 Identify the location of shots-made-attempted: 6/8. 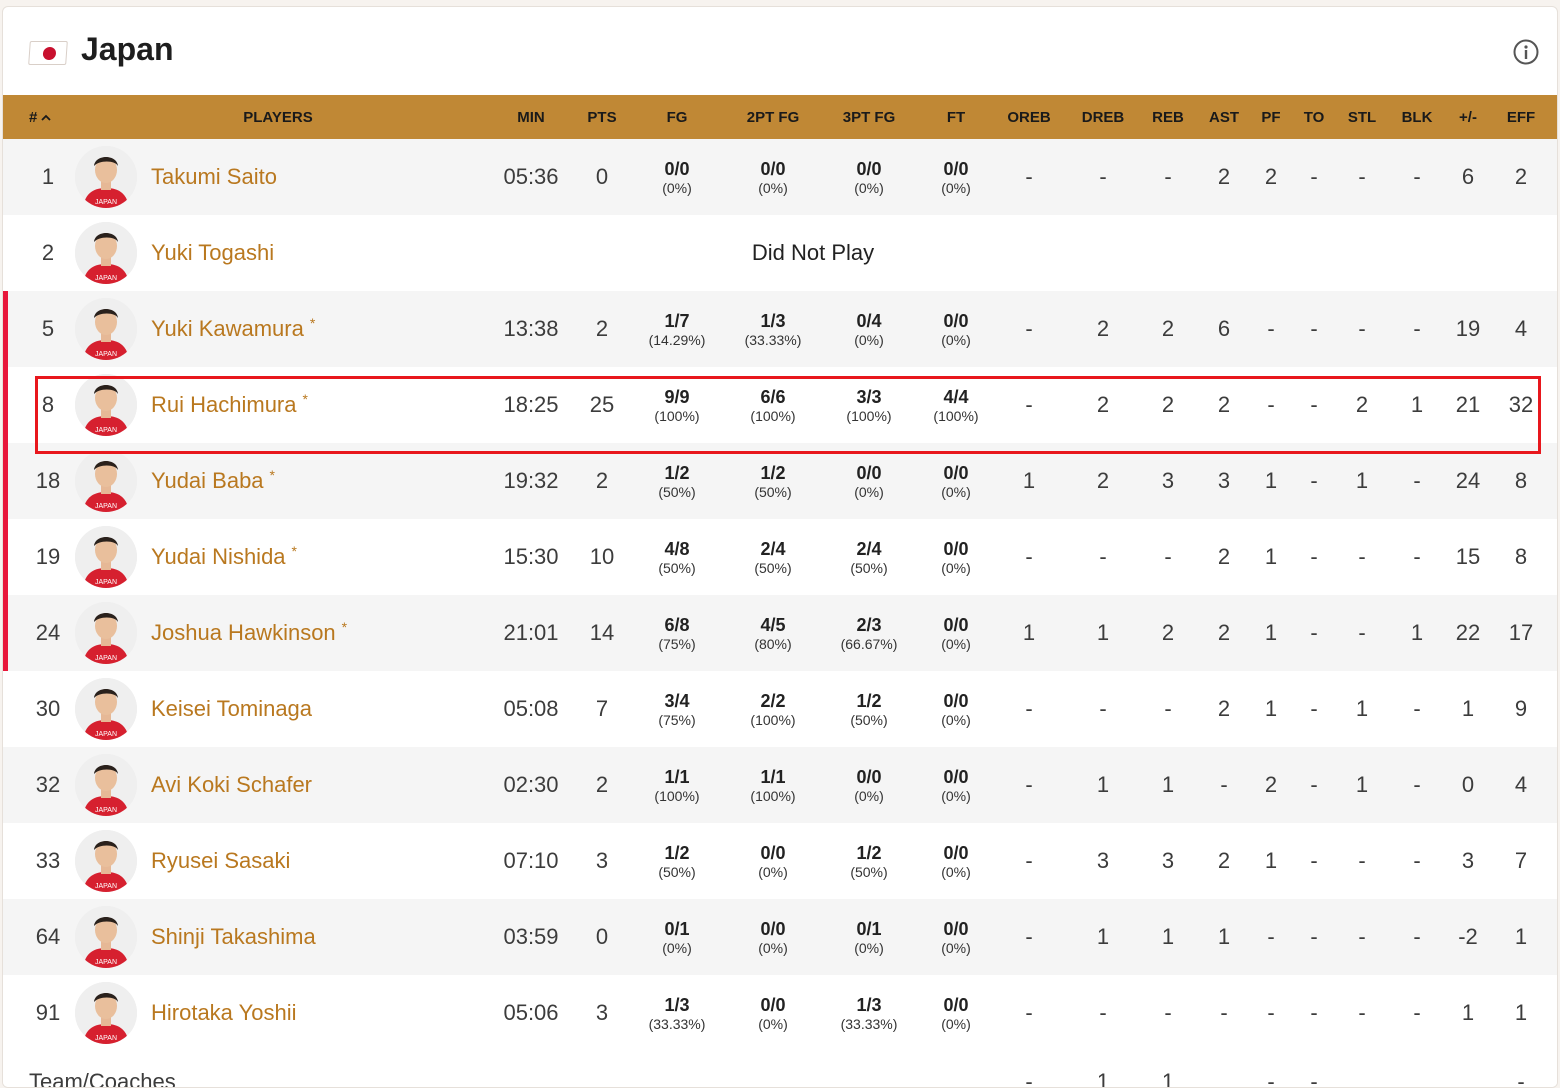
(677, 624).